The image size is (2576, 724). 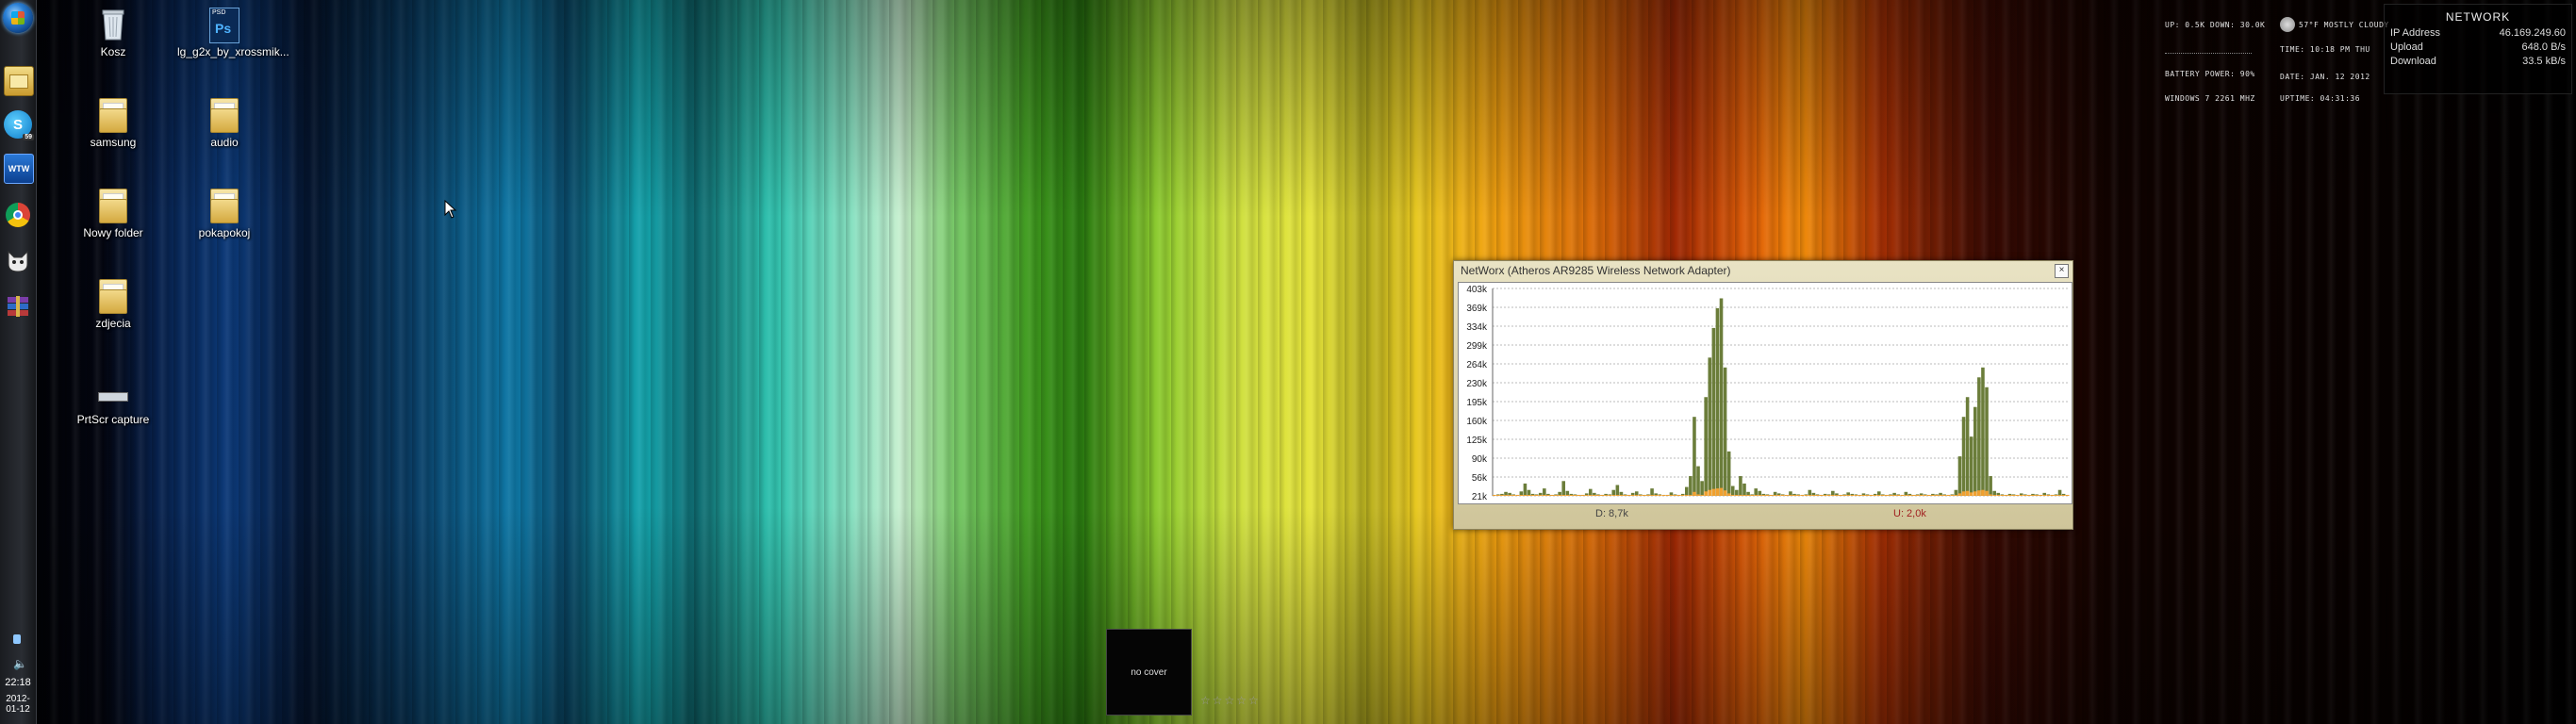 I want to click on weather-cloud-icon, so click(x=2287, y=24).